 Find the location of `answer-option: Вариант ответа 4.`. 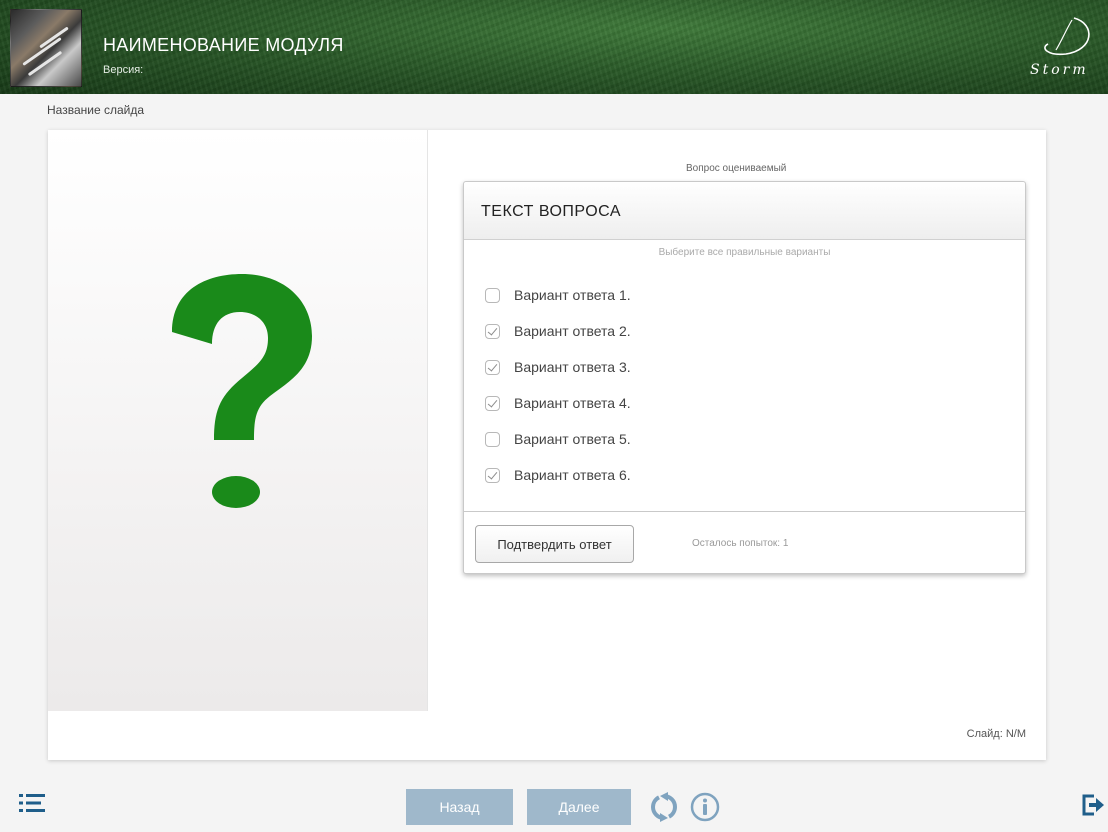

answer-option: Вариант ответа 4. is located at coordinates (558, 403).